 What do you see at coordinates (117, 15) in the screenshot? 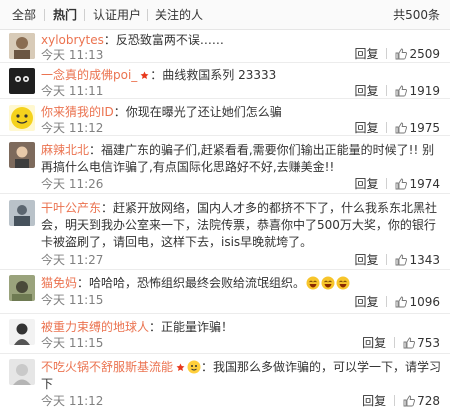
I see `tab-verified-users: 认证用户` at bounding box center [117, 15].